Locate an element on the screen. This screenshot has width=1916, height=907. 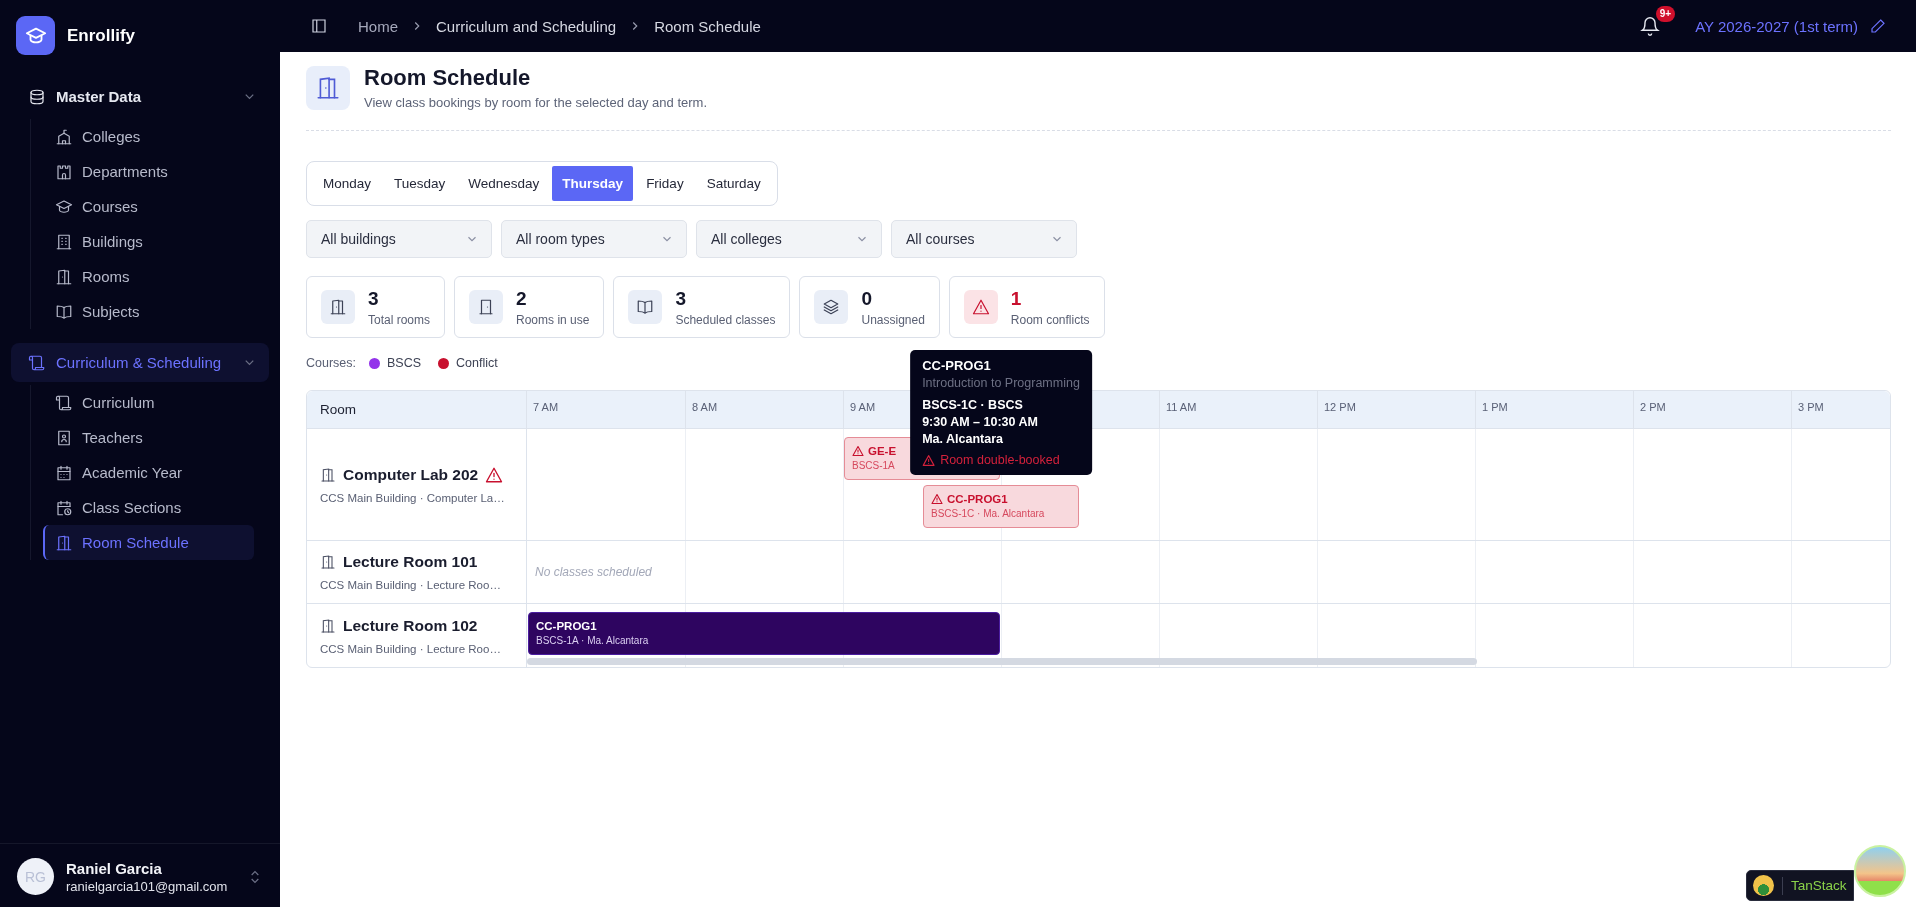
page-subtitle: View class bookings by room for the selected day and term. is located at coordinates (535, 102).